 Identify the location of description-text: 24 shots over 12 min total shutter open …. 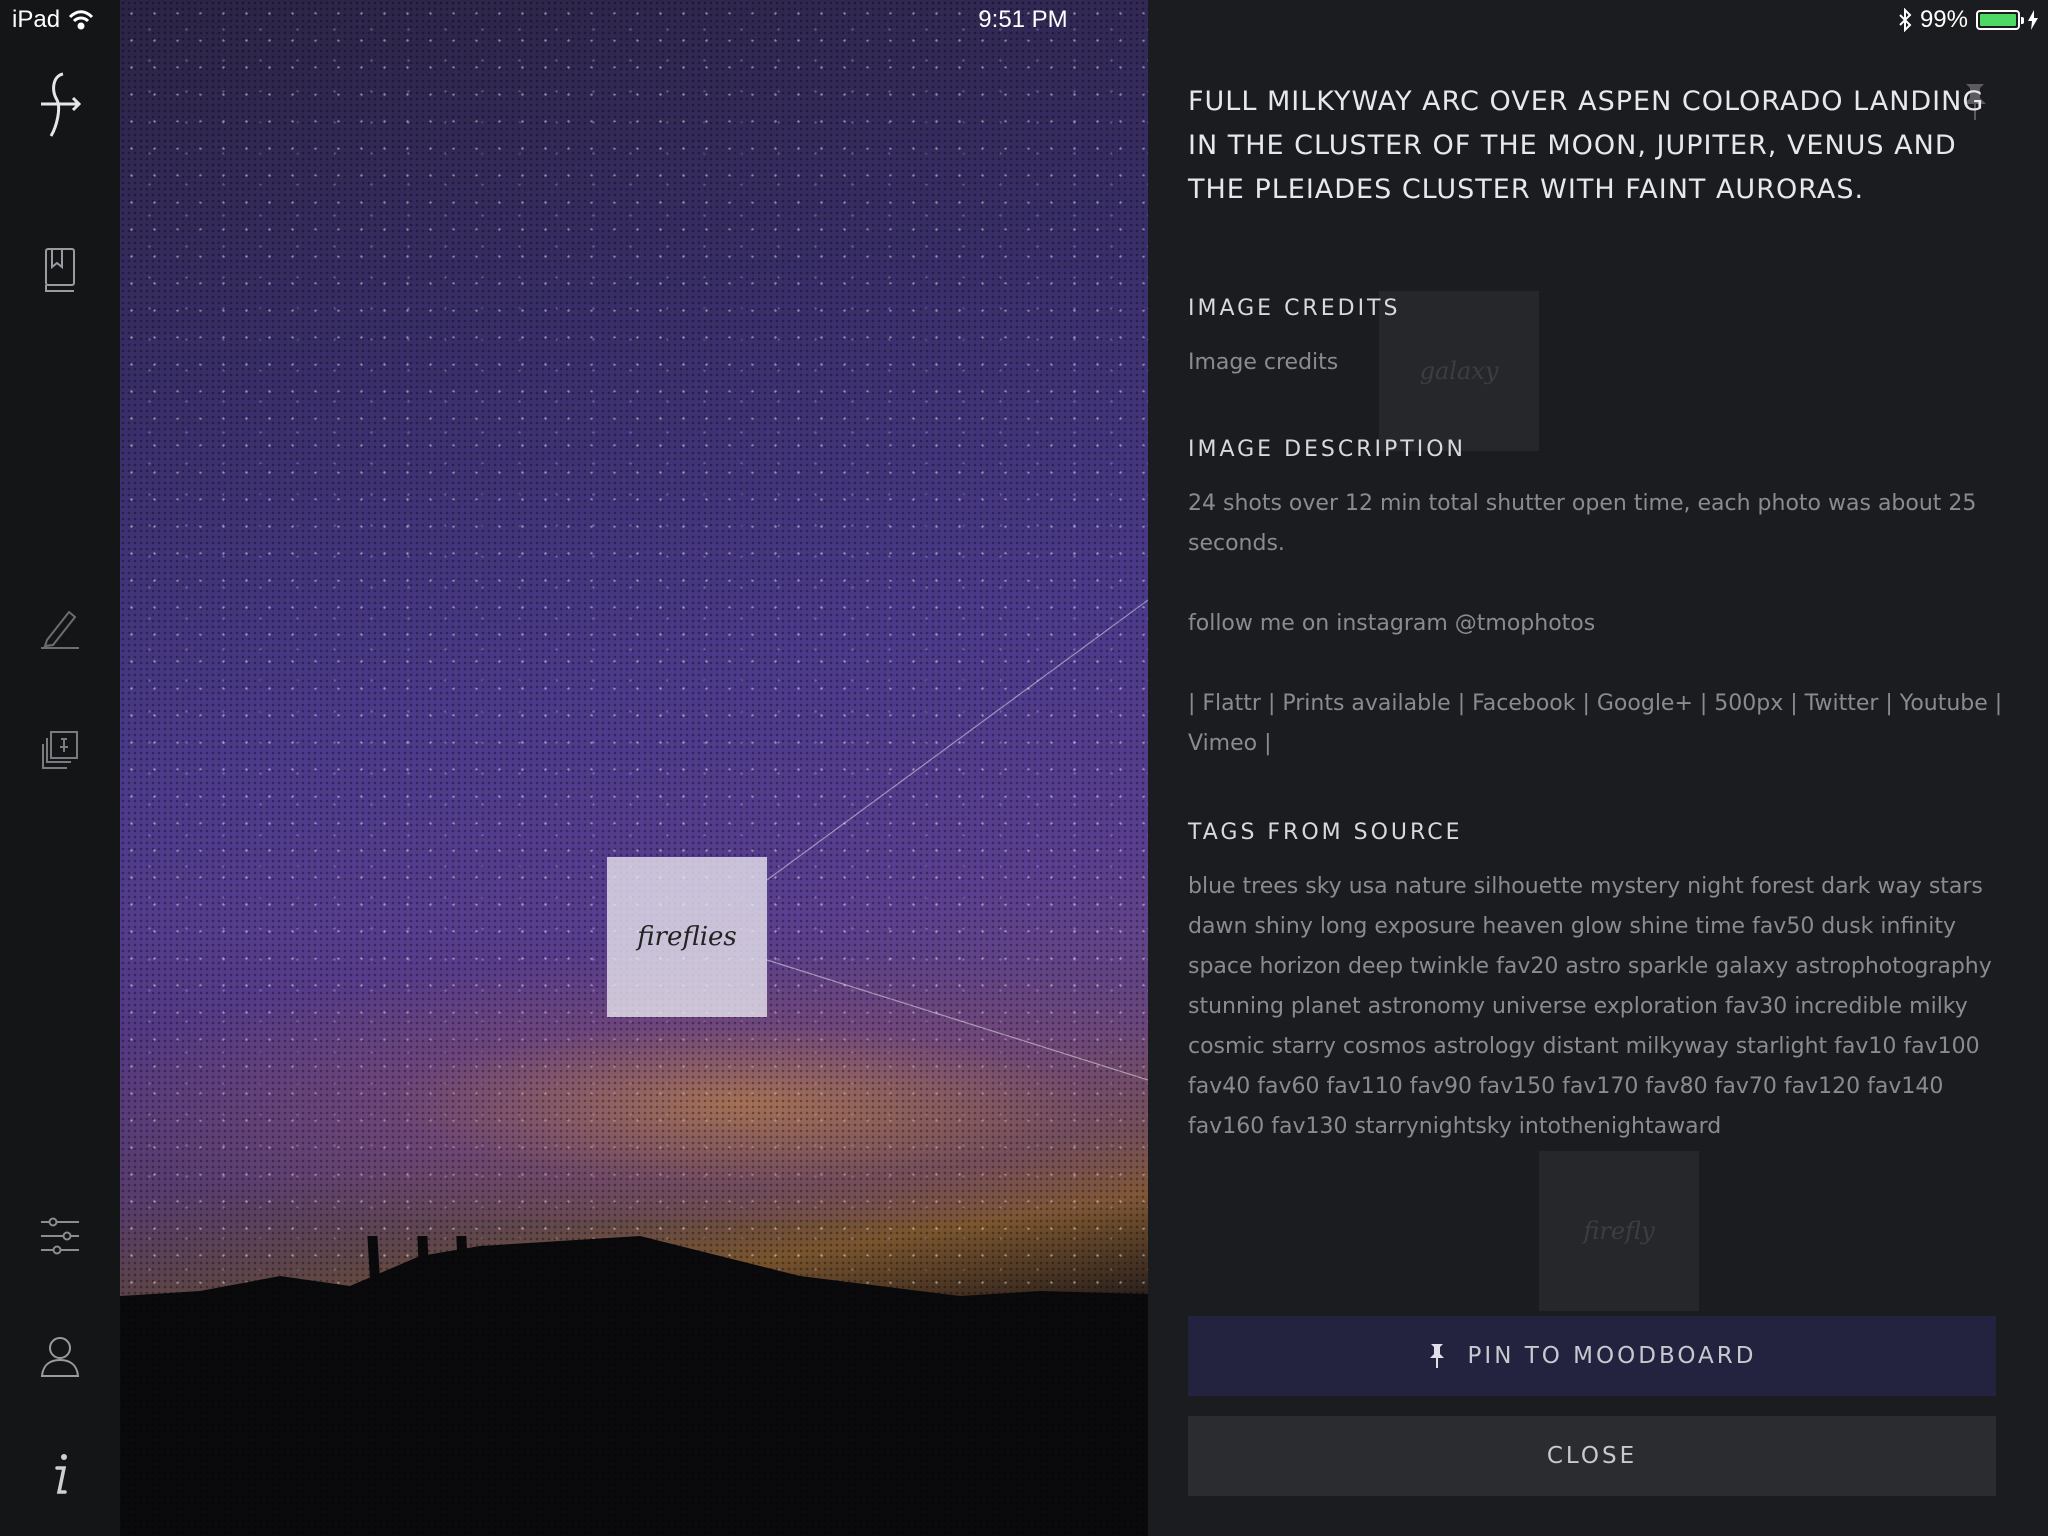
(1582, 523).